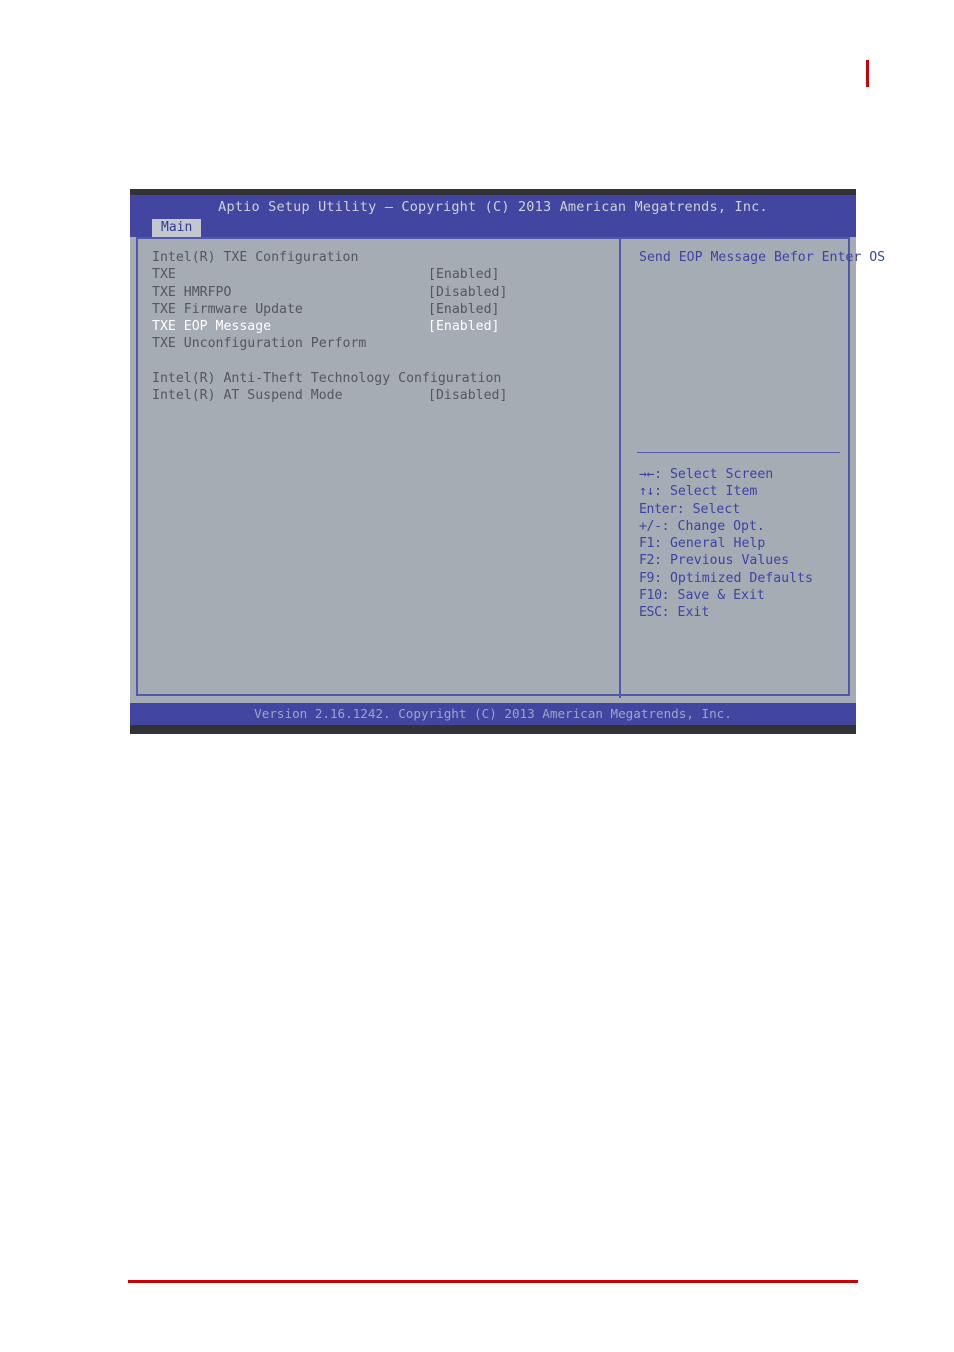 Image resolution: width=954 pixels, height=1352 pixels. I want to click on setting-label: TXE Firmware Update, so click(227, 309).